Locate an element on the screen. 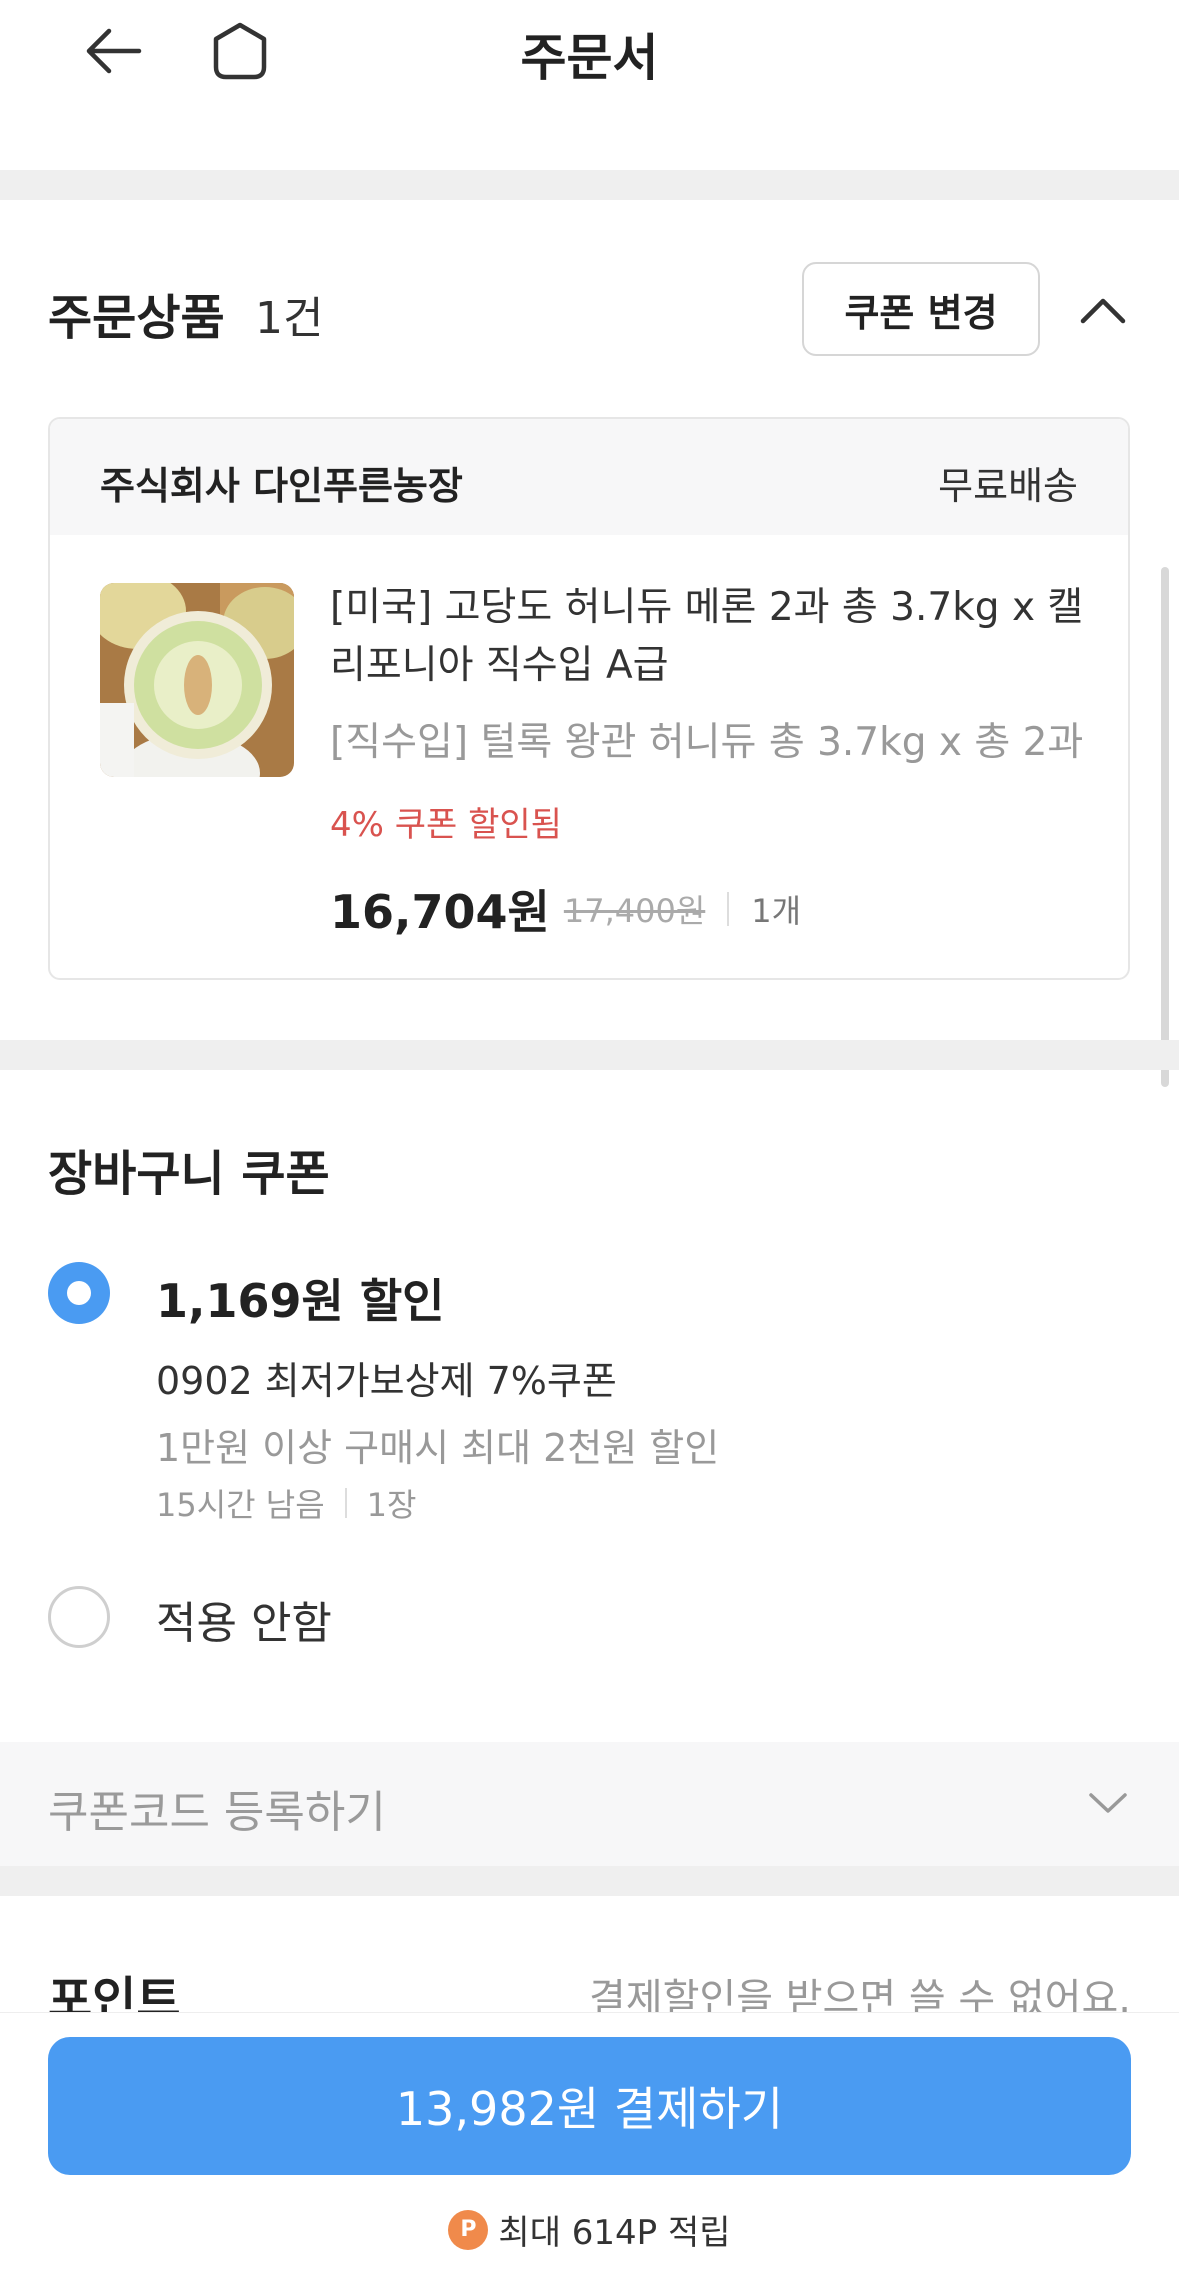  reward-info: P 최대 614P 적립 is located at coordinates (589, 2229).